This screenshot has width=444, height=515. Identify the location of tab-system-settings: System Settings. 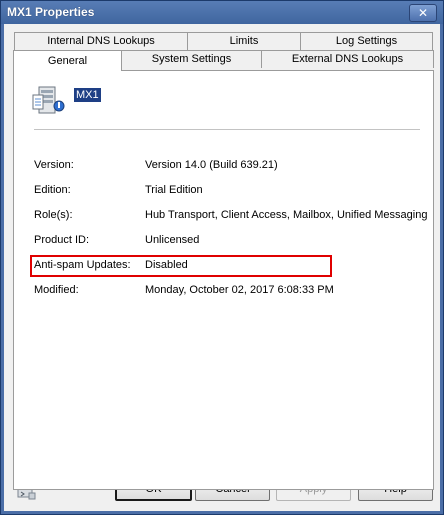
(191, 59).